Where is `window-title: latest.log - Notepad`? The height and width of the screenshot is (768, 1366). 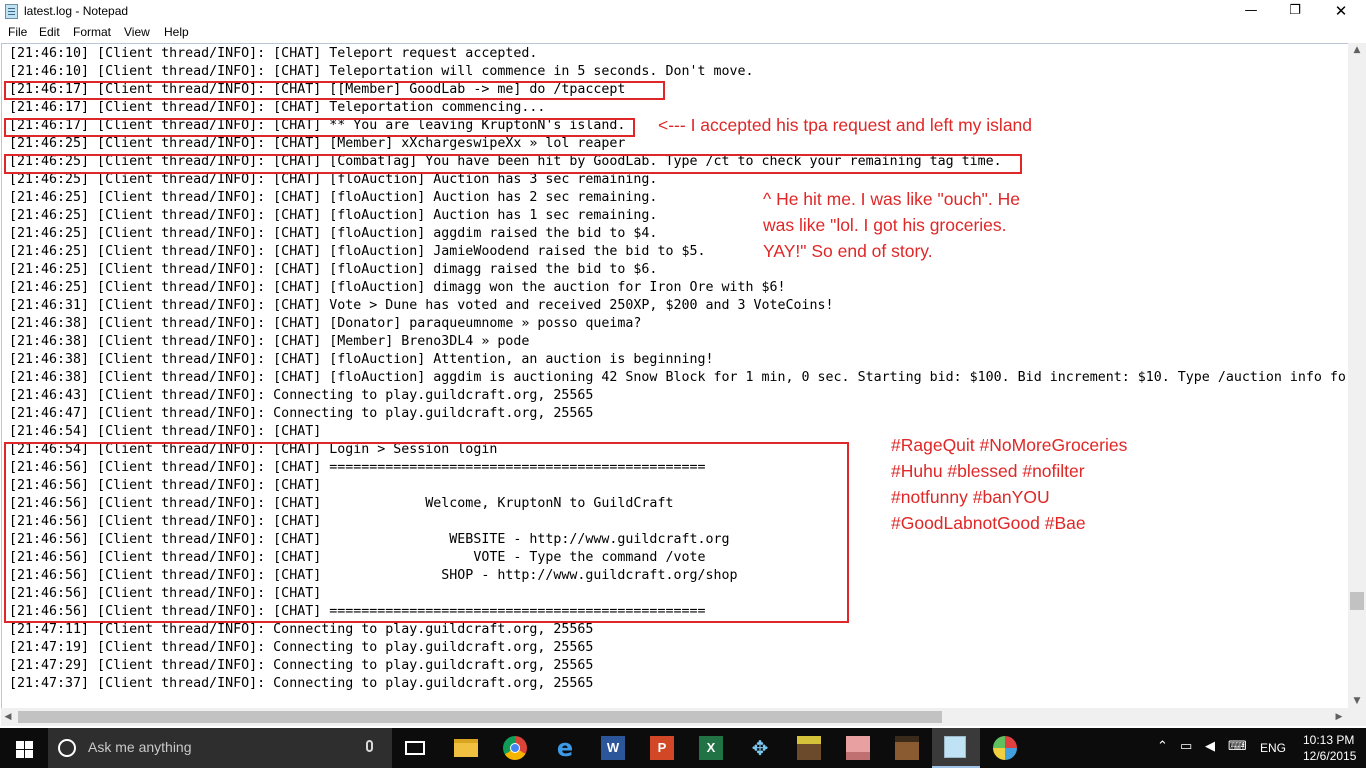 window-title: latest.log - Notepad is located at coordinates (76, 11).